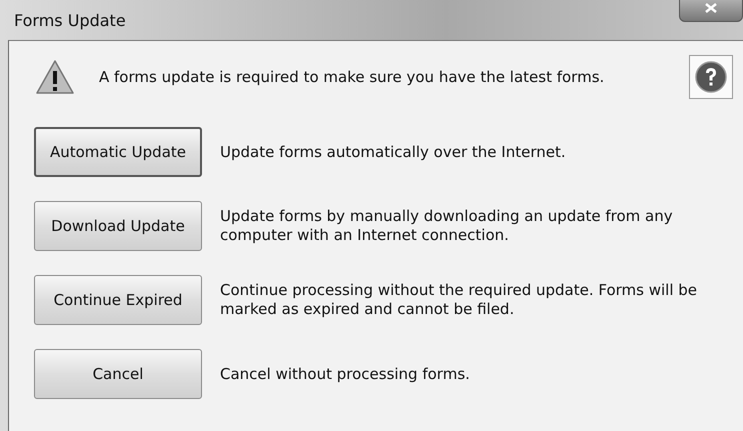 The width and height of the screenshot is (743, 431). I want to click on warning-icon, so click(55, 77).